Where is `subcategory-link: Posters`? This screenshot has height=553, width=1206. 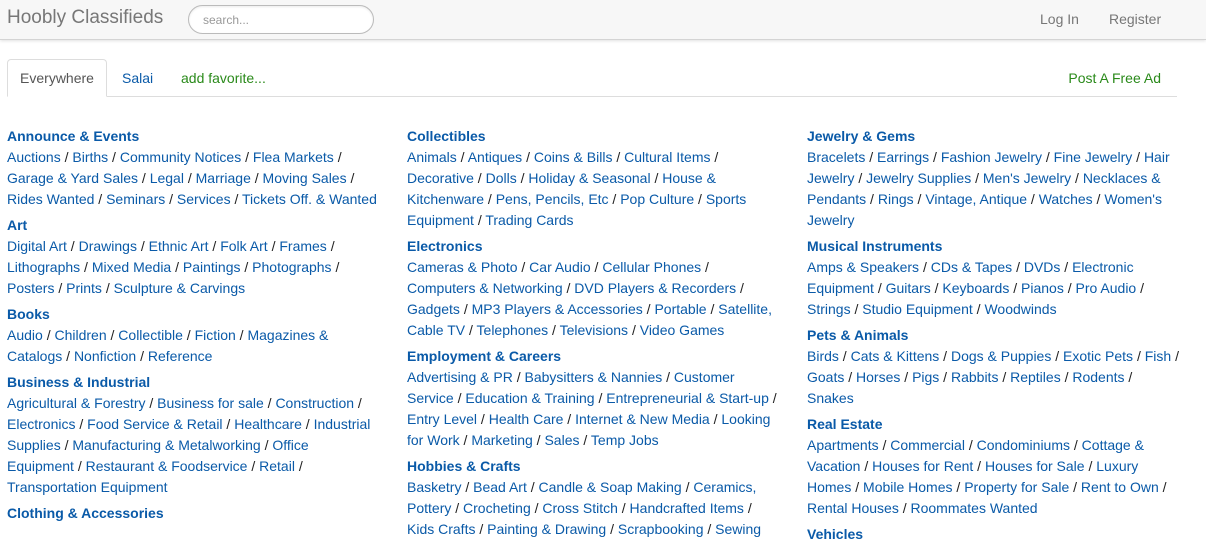 subcategory-link: Posters is located at coordinates (30, 288).